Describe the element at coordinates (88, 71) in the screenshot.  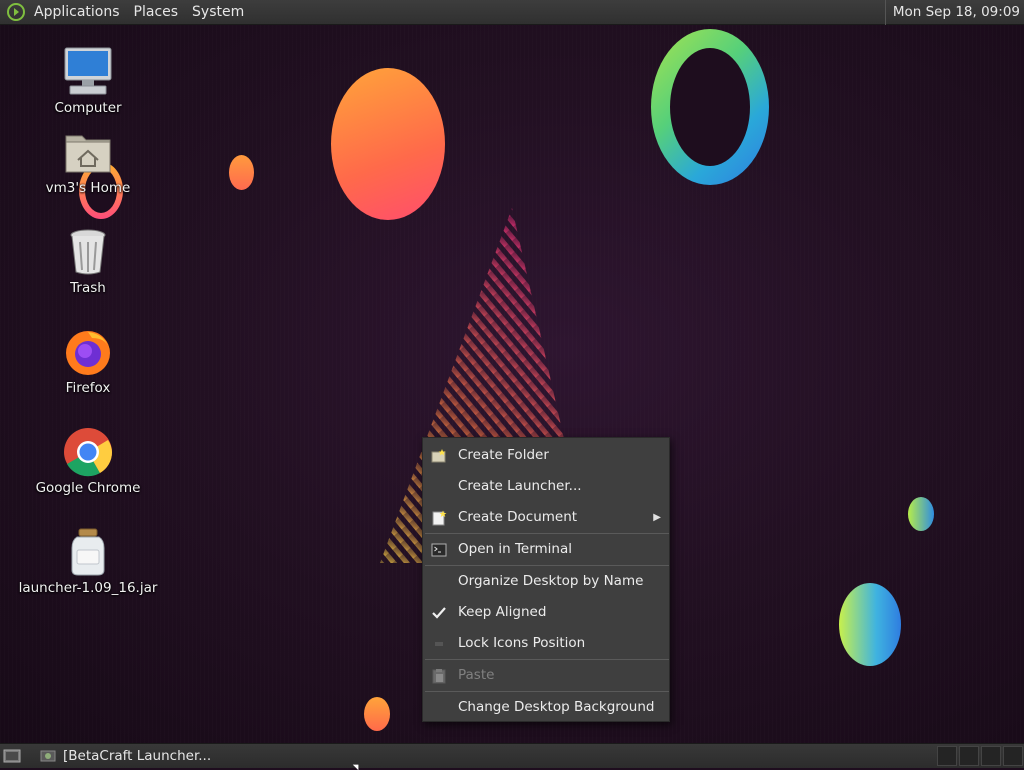
I see `computer-icon` at that location.